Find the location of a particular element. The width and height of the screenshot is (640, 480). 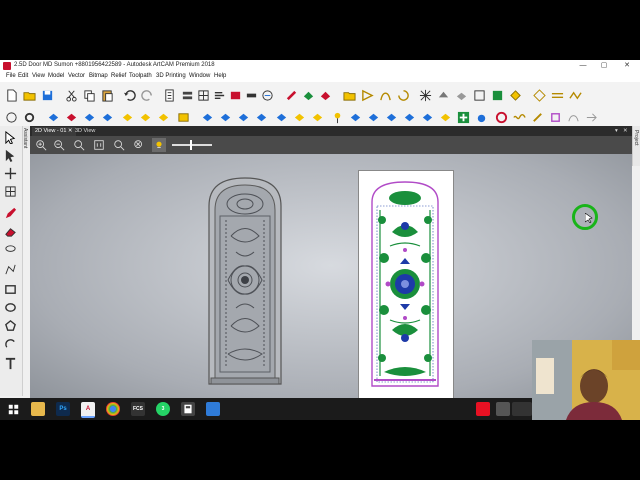

blue-relief-8-icon is located at coordinates (281, 117).